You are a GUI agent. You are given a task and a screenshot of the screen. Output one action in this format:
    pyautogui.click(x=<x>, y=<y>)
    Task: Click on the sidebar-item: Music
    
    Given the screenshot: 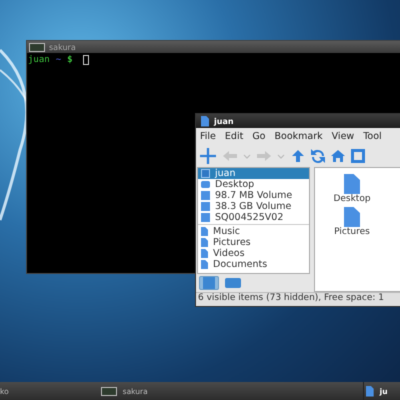 What is the action you would take?
    pyautogui.click(x=253, y=231)
    